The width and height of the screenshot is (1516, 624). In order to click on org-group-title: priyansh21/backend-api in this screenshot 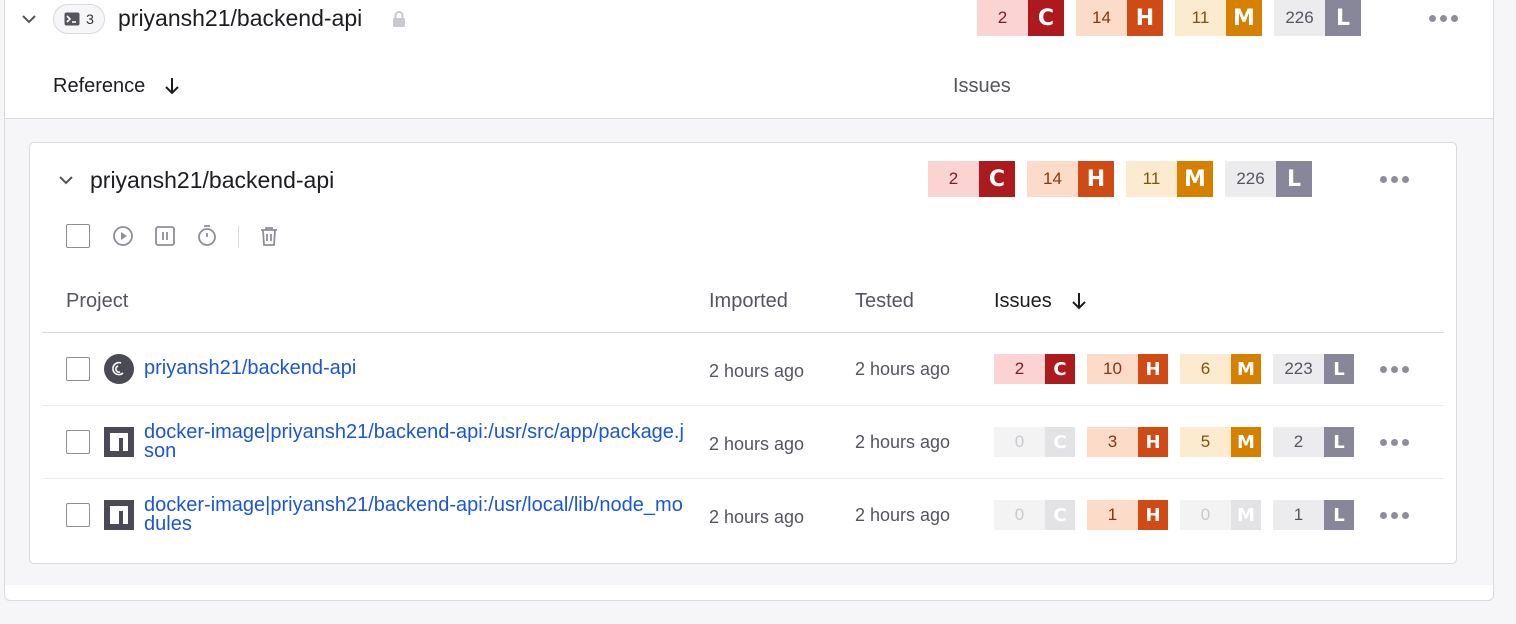, I will do `click(240, 18)`.